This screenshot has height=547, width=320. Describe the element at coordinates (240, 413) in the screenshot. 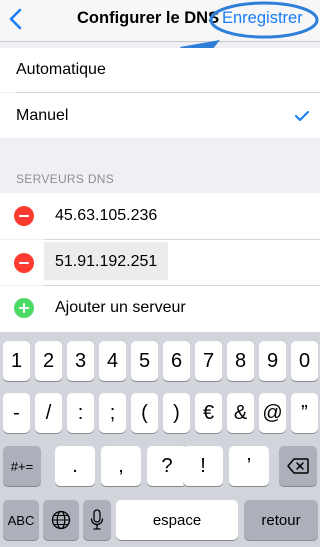

I see `key-ampersand: &` at that location.